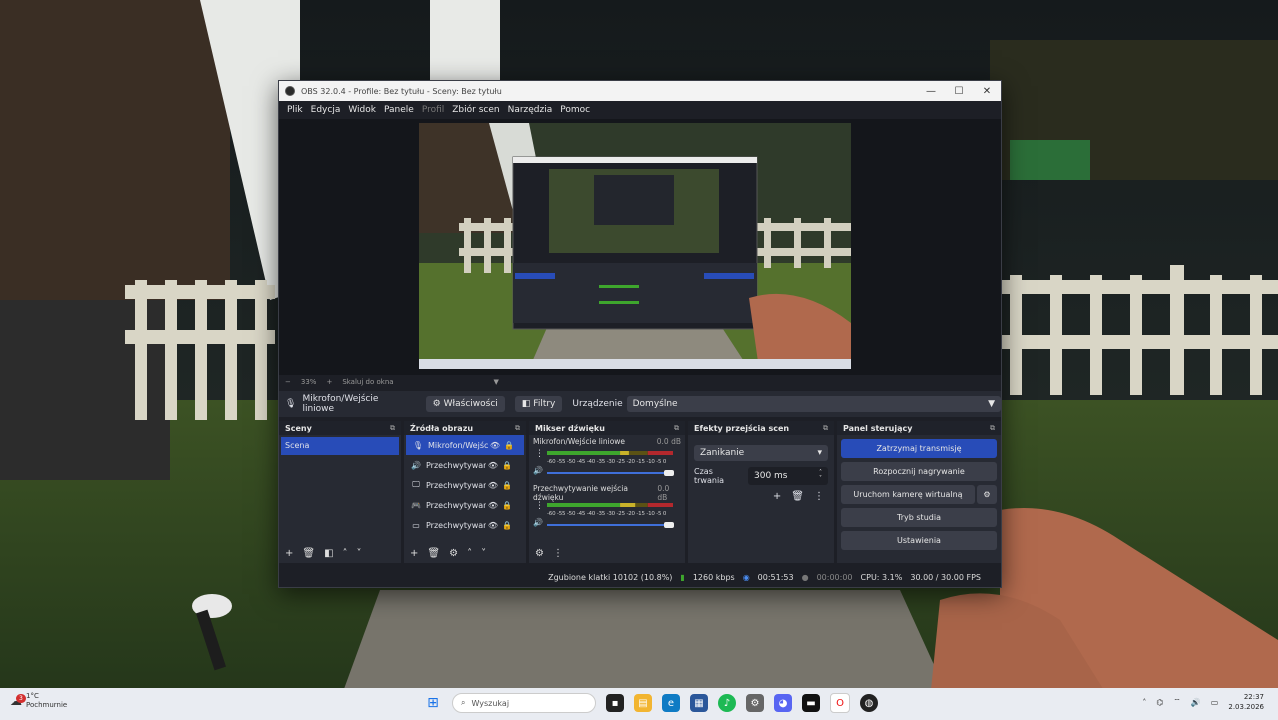 This screenshot has height=720, width=1278. Describe the element at coordinates (475, 110) in the screenshot. I see `menu-scene-collection: Zbiór scen` at that location.